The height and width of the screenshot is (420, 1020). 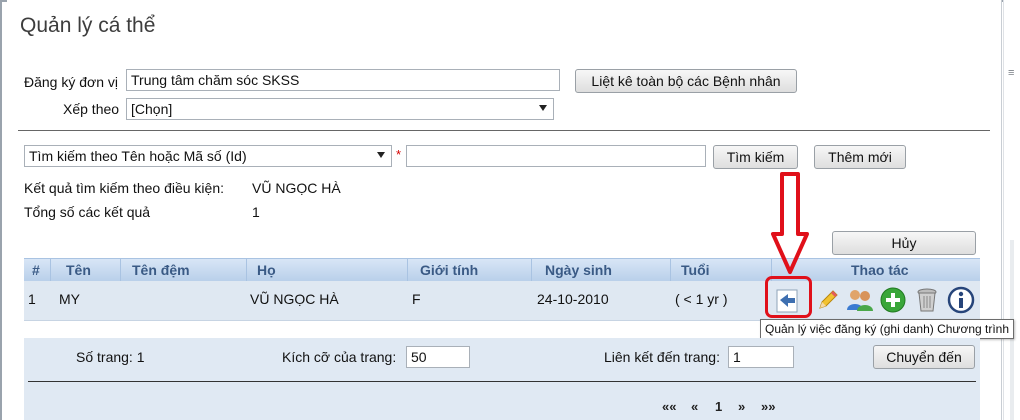 What do you see at coordinates (578, 270) in the screenshot?
I see `column-header-dob: Ngày sinh` at bounding box center [578, 270].